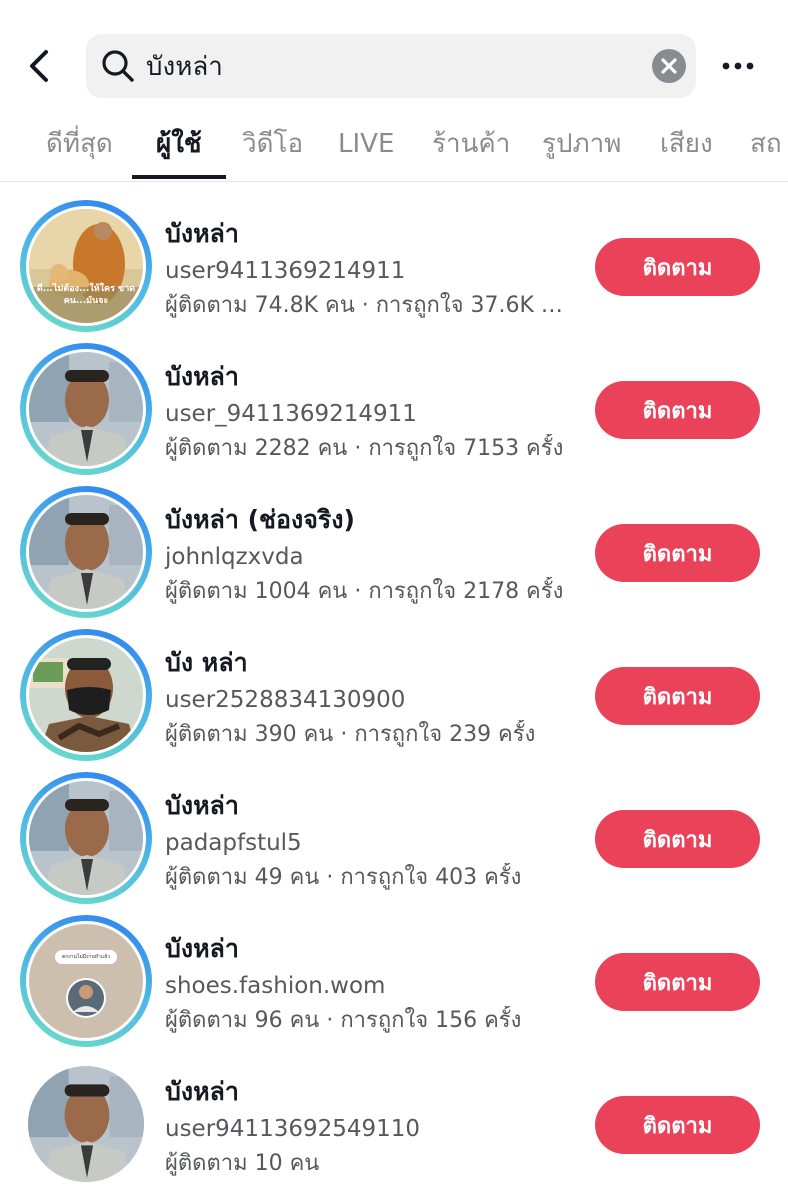 The image size is (788, 1200). Describe the element at coordinates (381, 66) in the screenshot. I see `search-input` at that location.